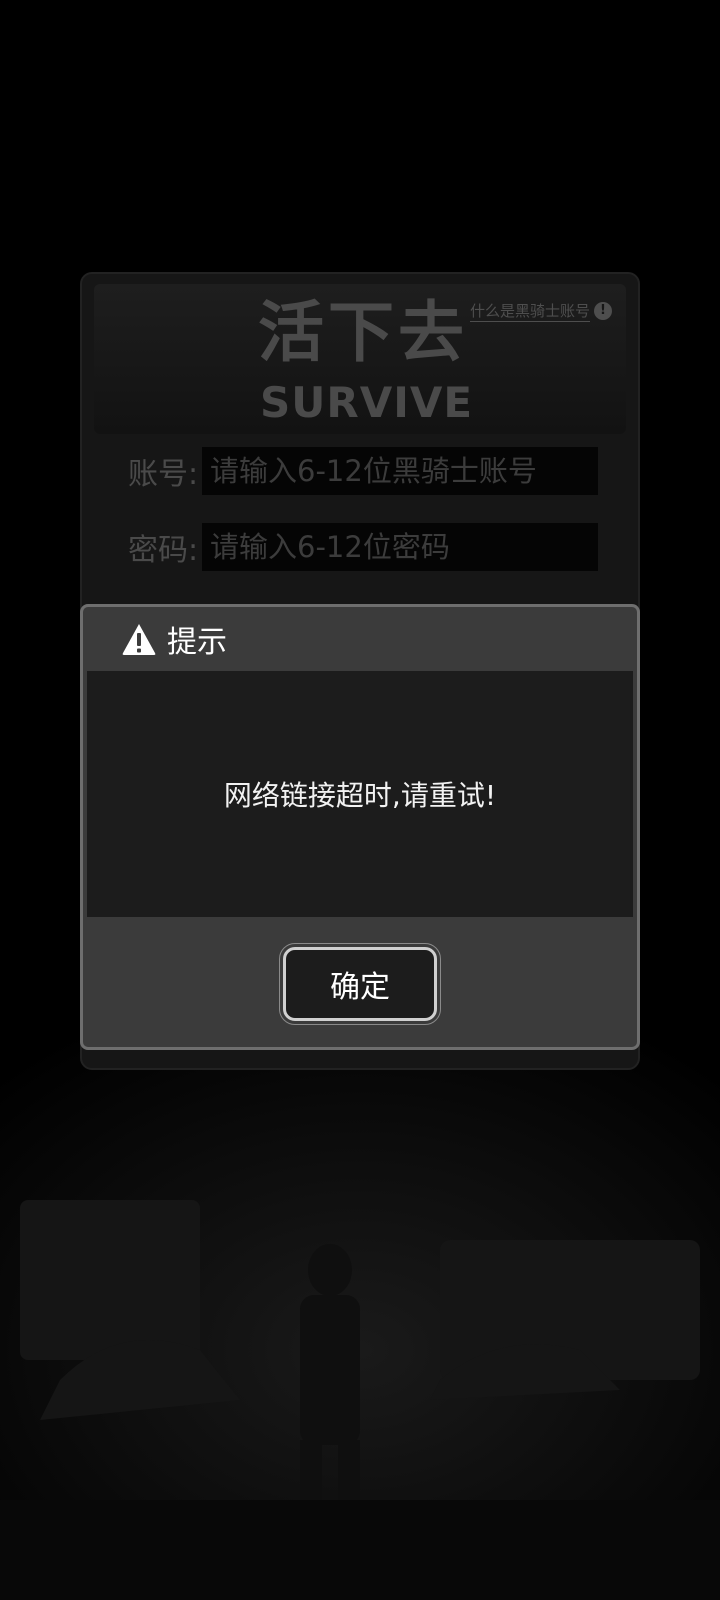 The image size is (720, 1600). I want to click on warning-icon, so click(139, 639).